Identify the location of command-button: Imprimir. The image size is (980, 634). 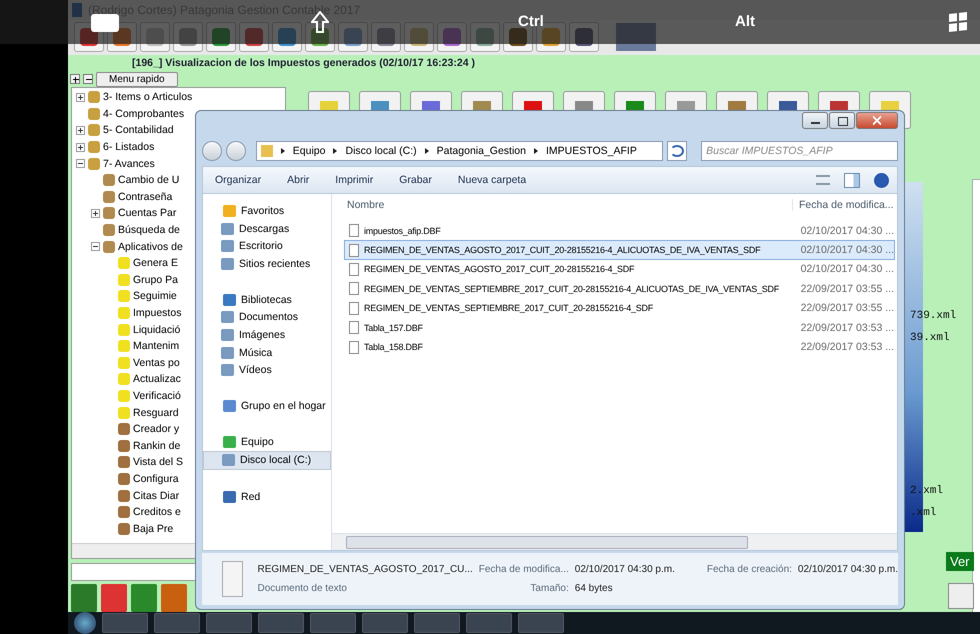
(354, 180).